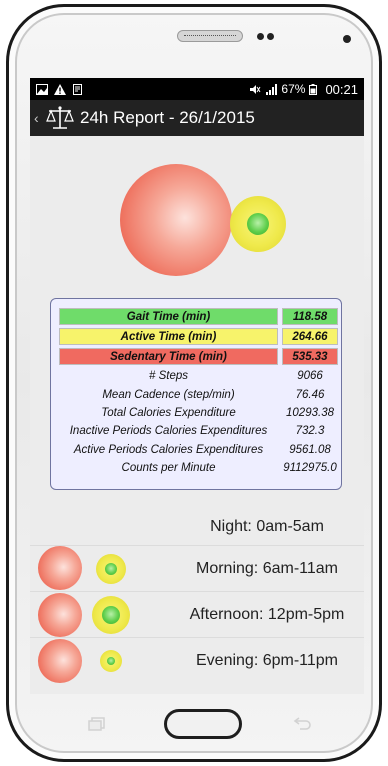 The height and width of the screenshot is (766, 388). What do you see at coordinates (168, 412) in the screenshot?
I see `stat-label: Total Calories Expenditure` at bounding box center [168, 412].